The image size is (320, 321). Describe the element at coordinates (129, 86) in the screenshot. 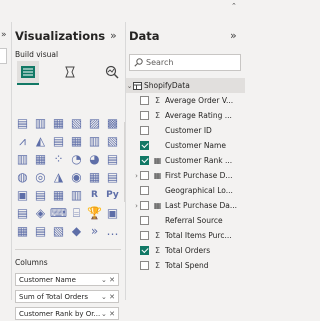

I see `chevron-down-icon: ⌄` at that location.